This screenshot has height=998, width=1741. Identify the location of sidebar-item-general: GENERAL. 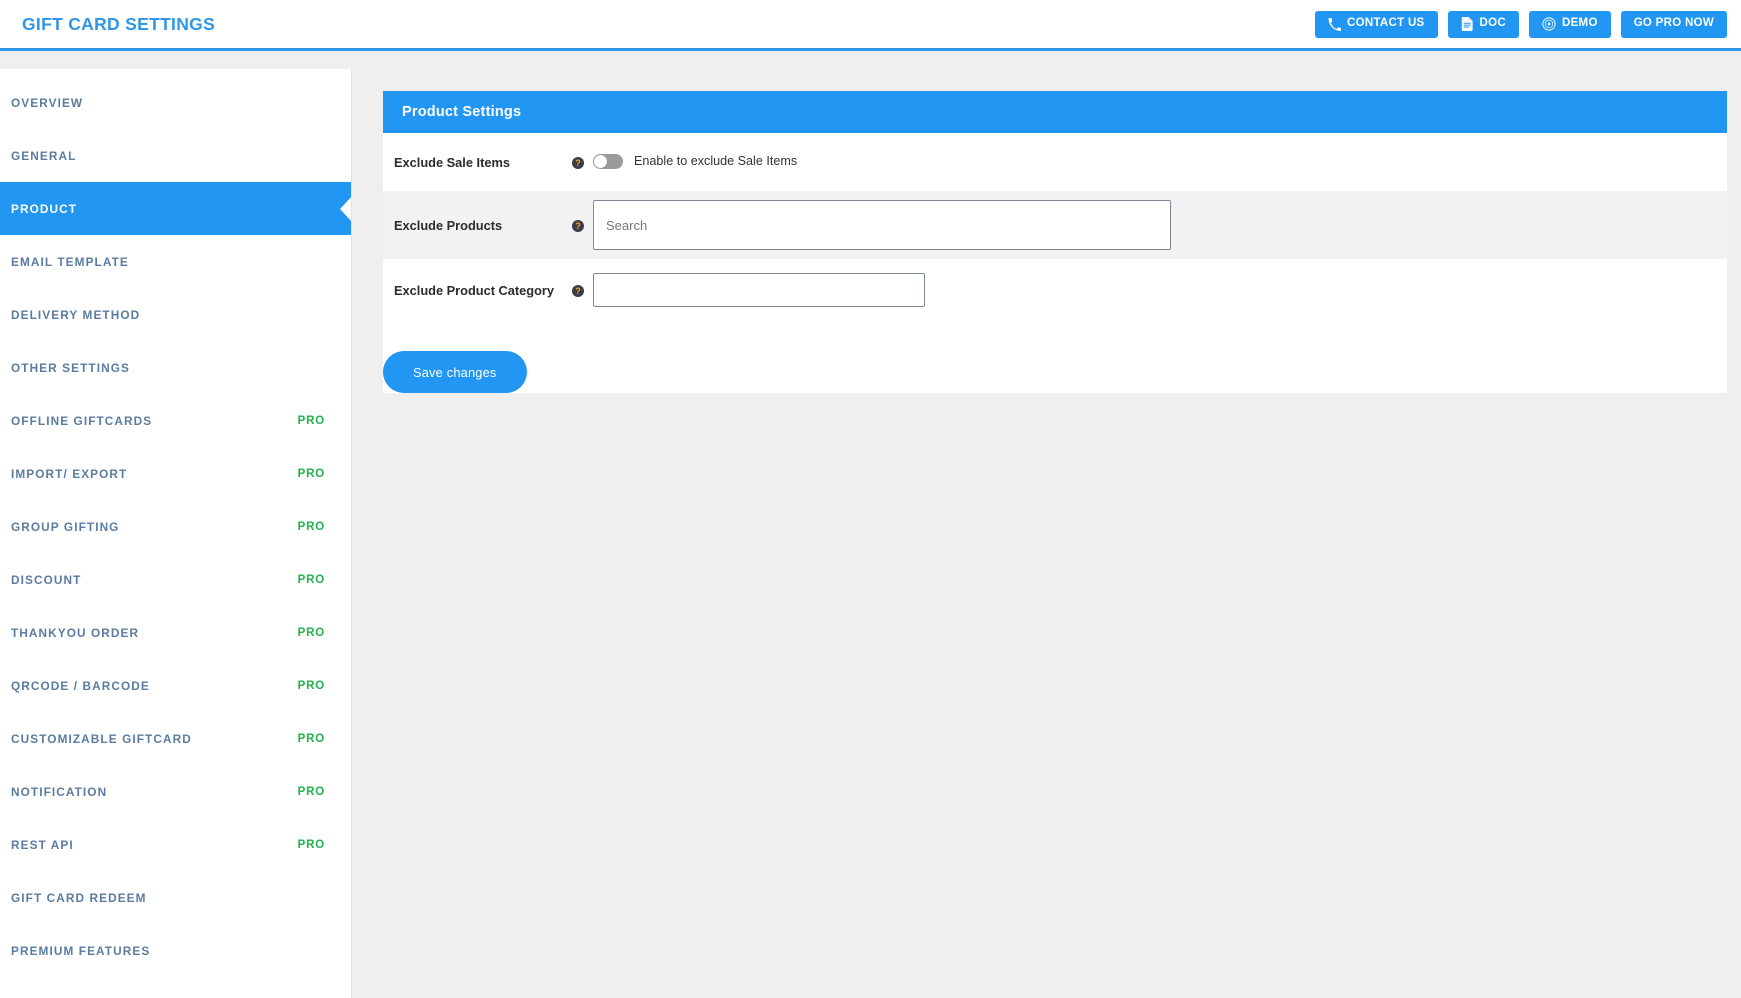
(175, 155).